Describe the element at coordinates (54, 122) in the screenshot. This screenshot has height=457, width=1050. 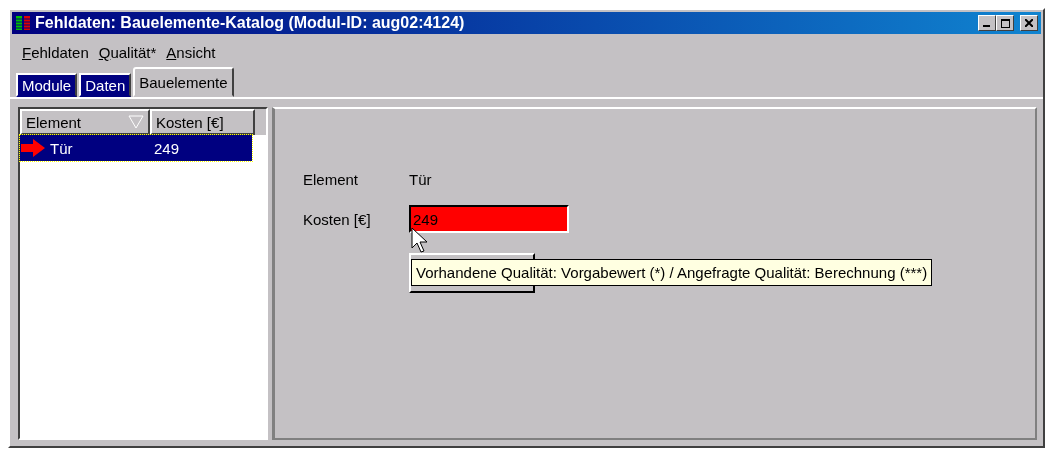
I see `column-label: Element` at that location.